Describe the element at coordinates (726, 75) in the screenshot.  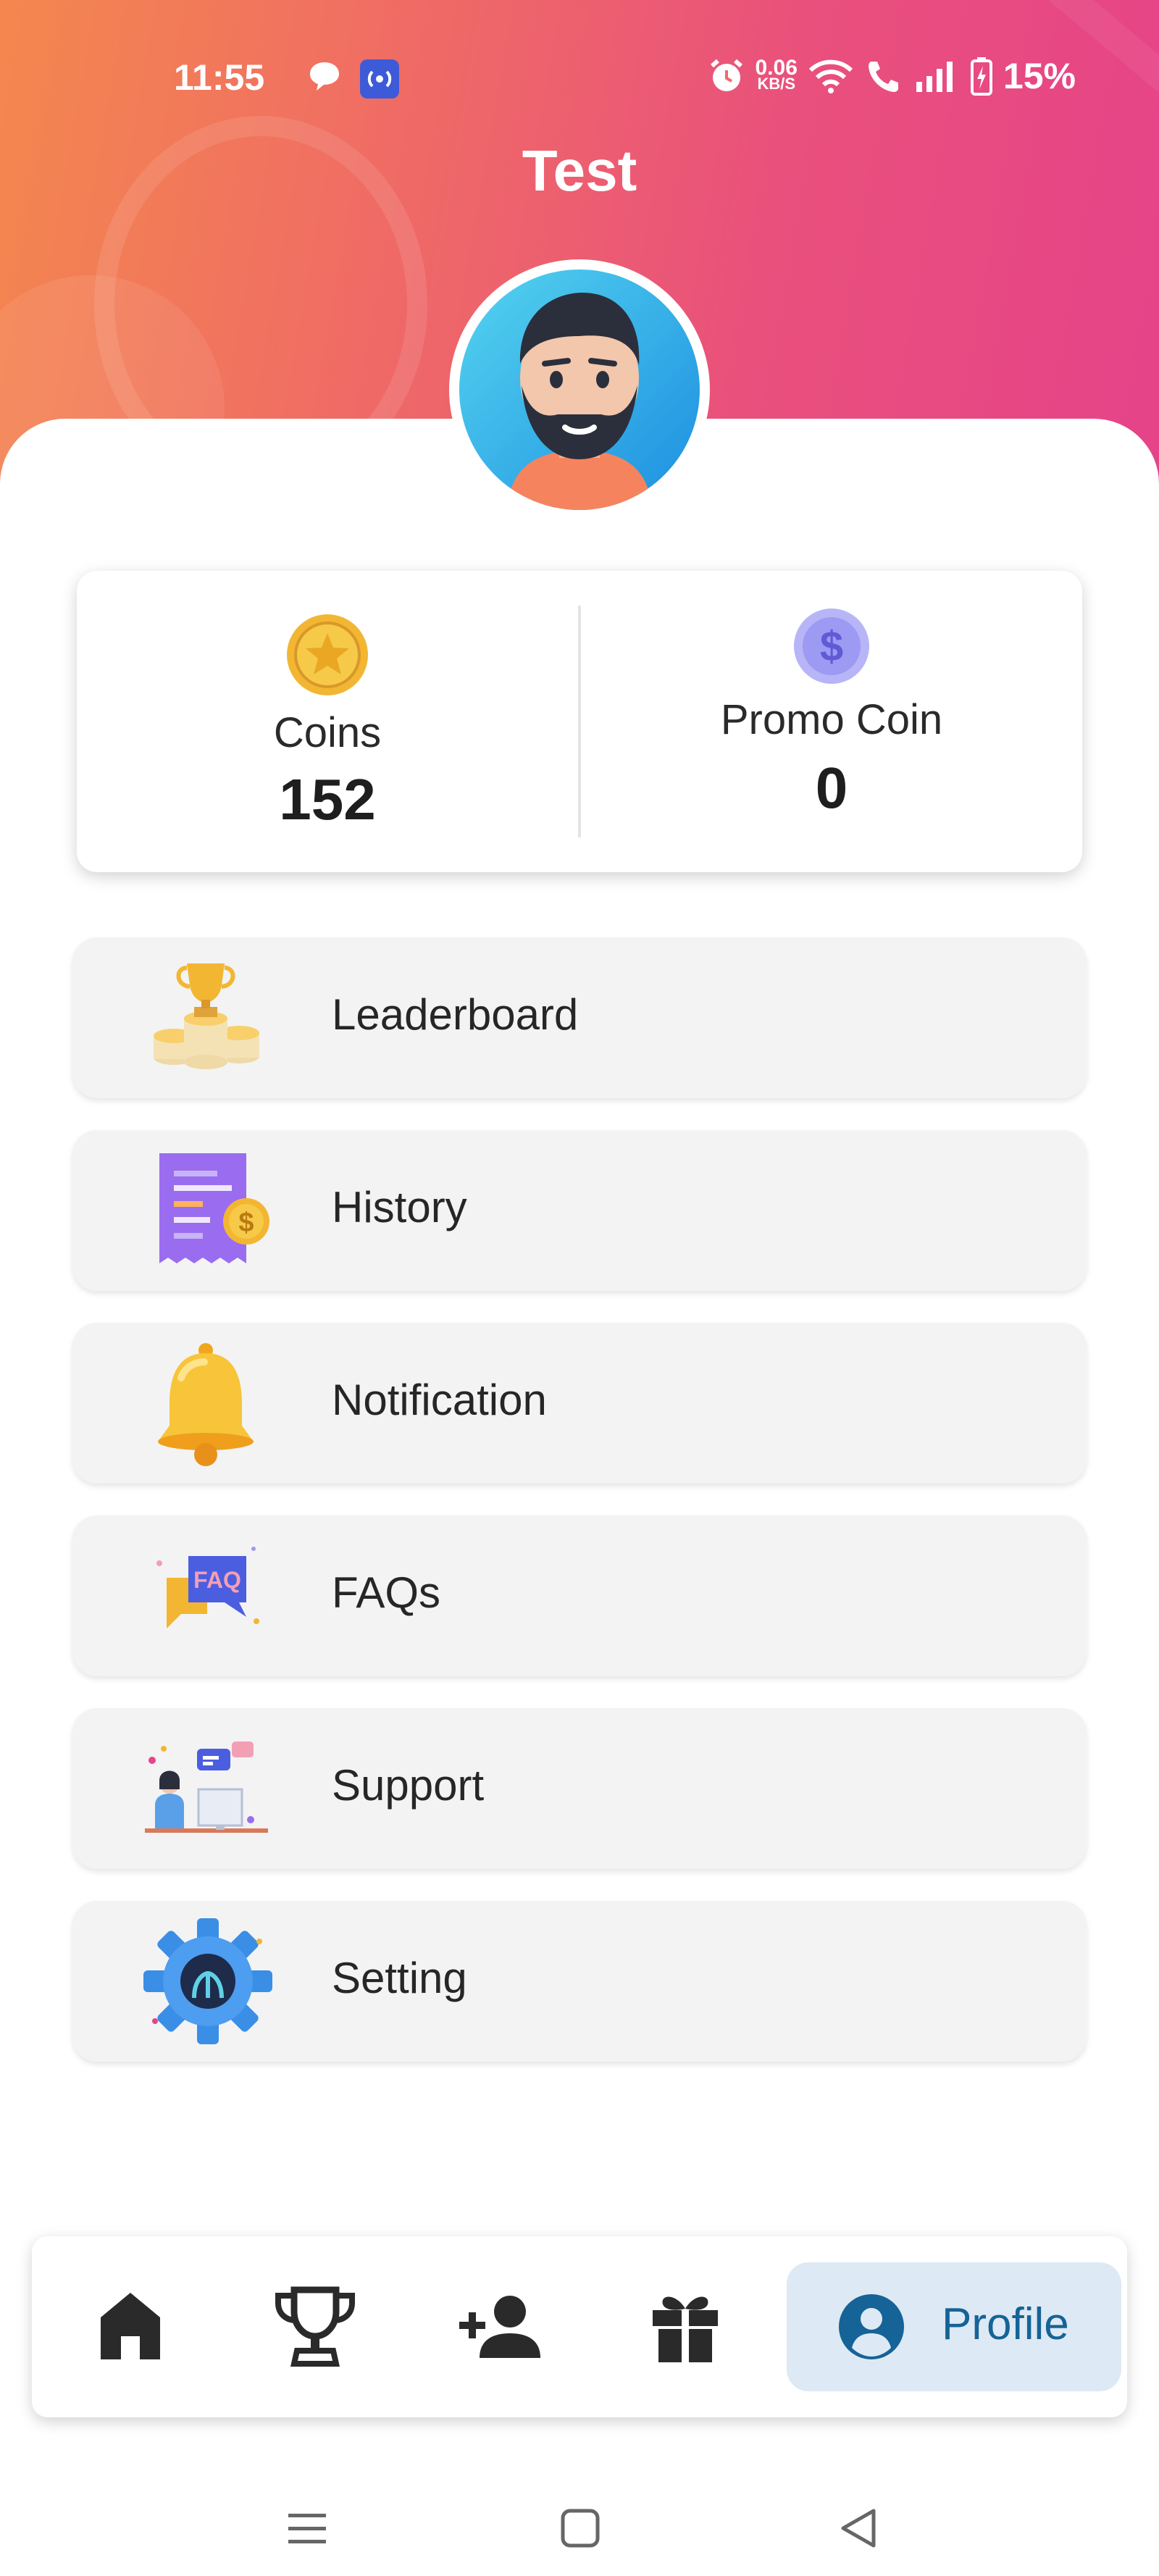
I see `alarm-icon` at that location.